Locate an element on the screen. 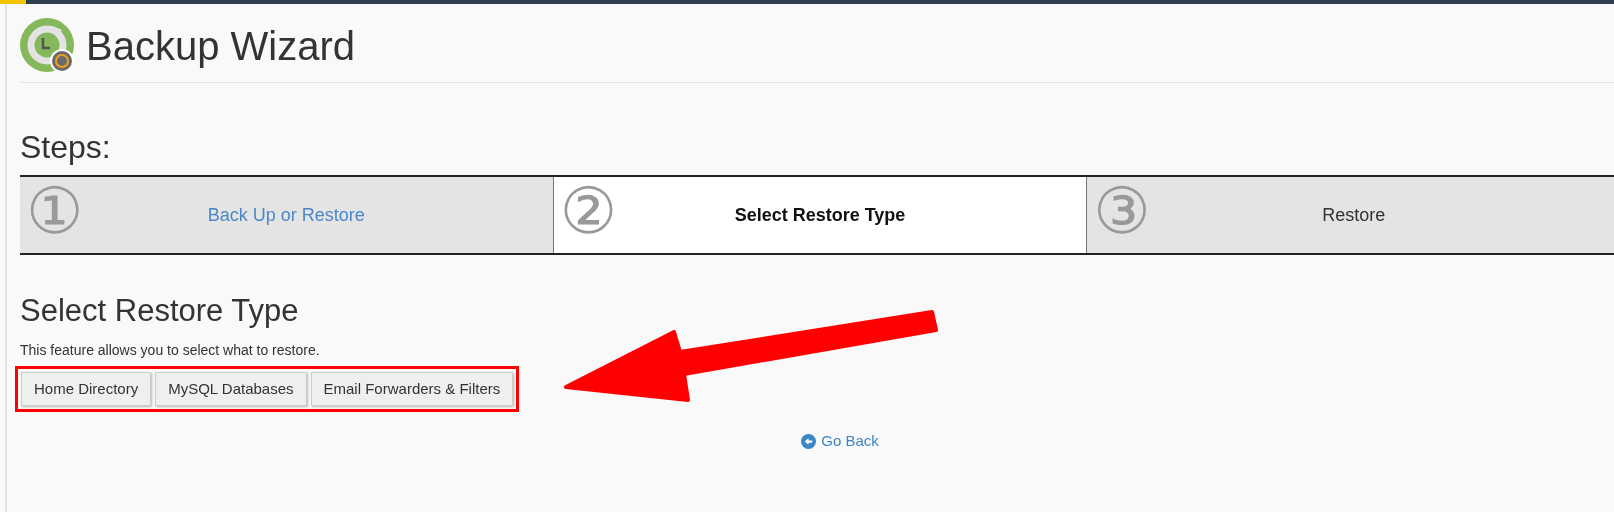 The width and height of the screenshot is (1614, 512). step-number: ② is located at coordinates (588, 211).